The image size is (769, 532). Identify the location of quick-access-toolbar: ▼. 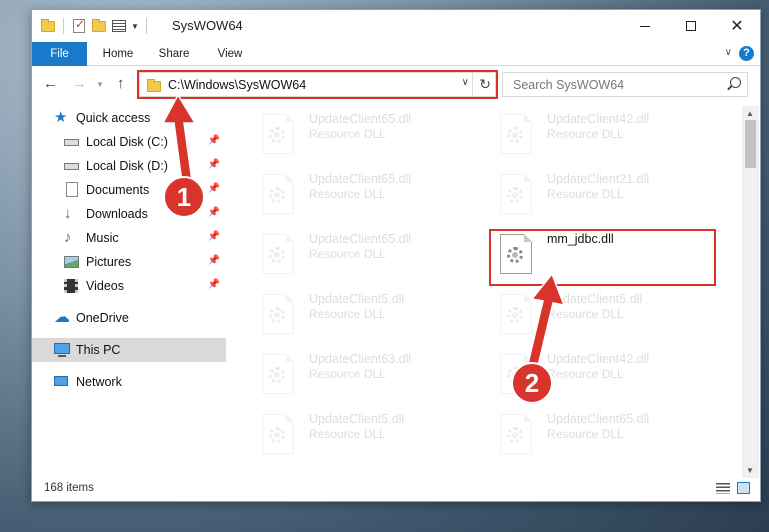
(95, 25).